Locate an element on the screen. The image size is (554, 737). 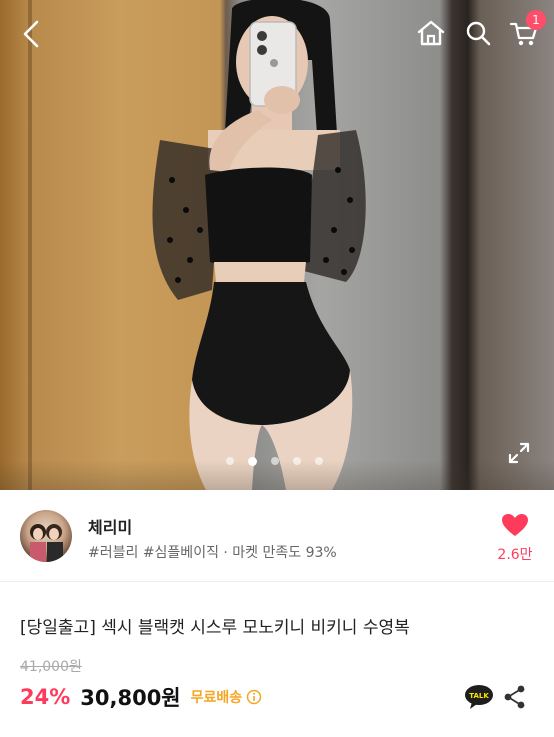
home-button is located at coordinates (431, 33).